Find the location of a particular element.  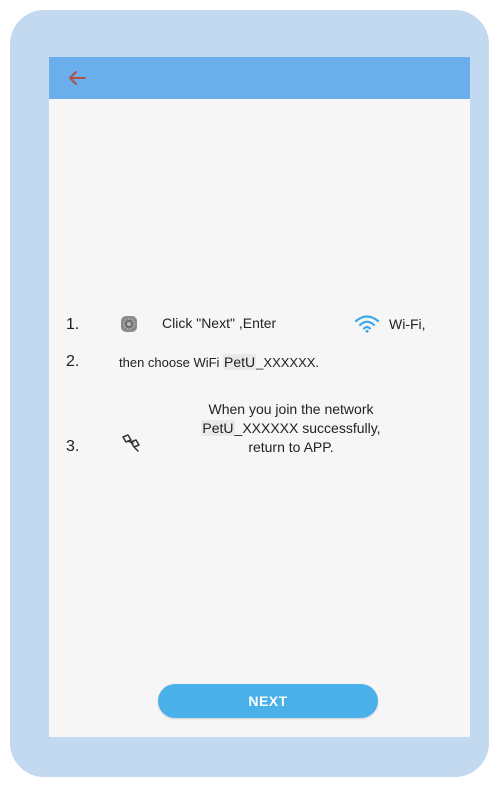

step-1-wifi-label: Wi-Fi, is located at coordinates (407, 324).